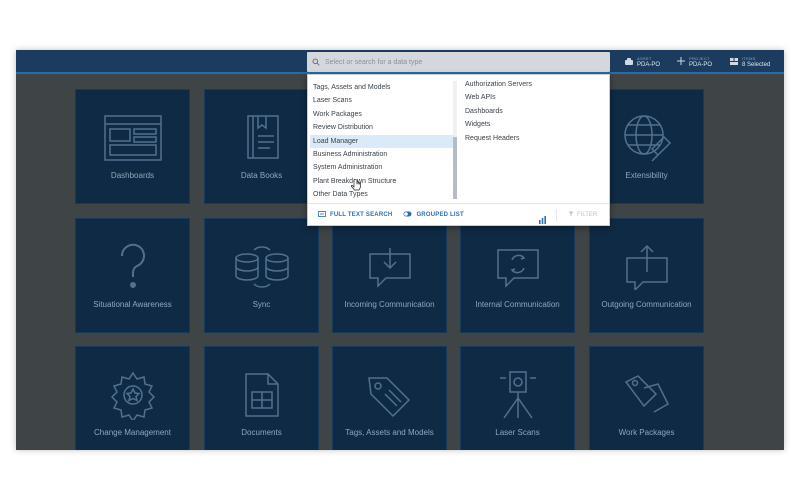 The height and width of the screenshot is (500, 800). I want to click on tile-label: Documents, so click(261, 432).